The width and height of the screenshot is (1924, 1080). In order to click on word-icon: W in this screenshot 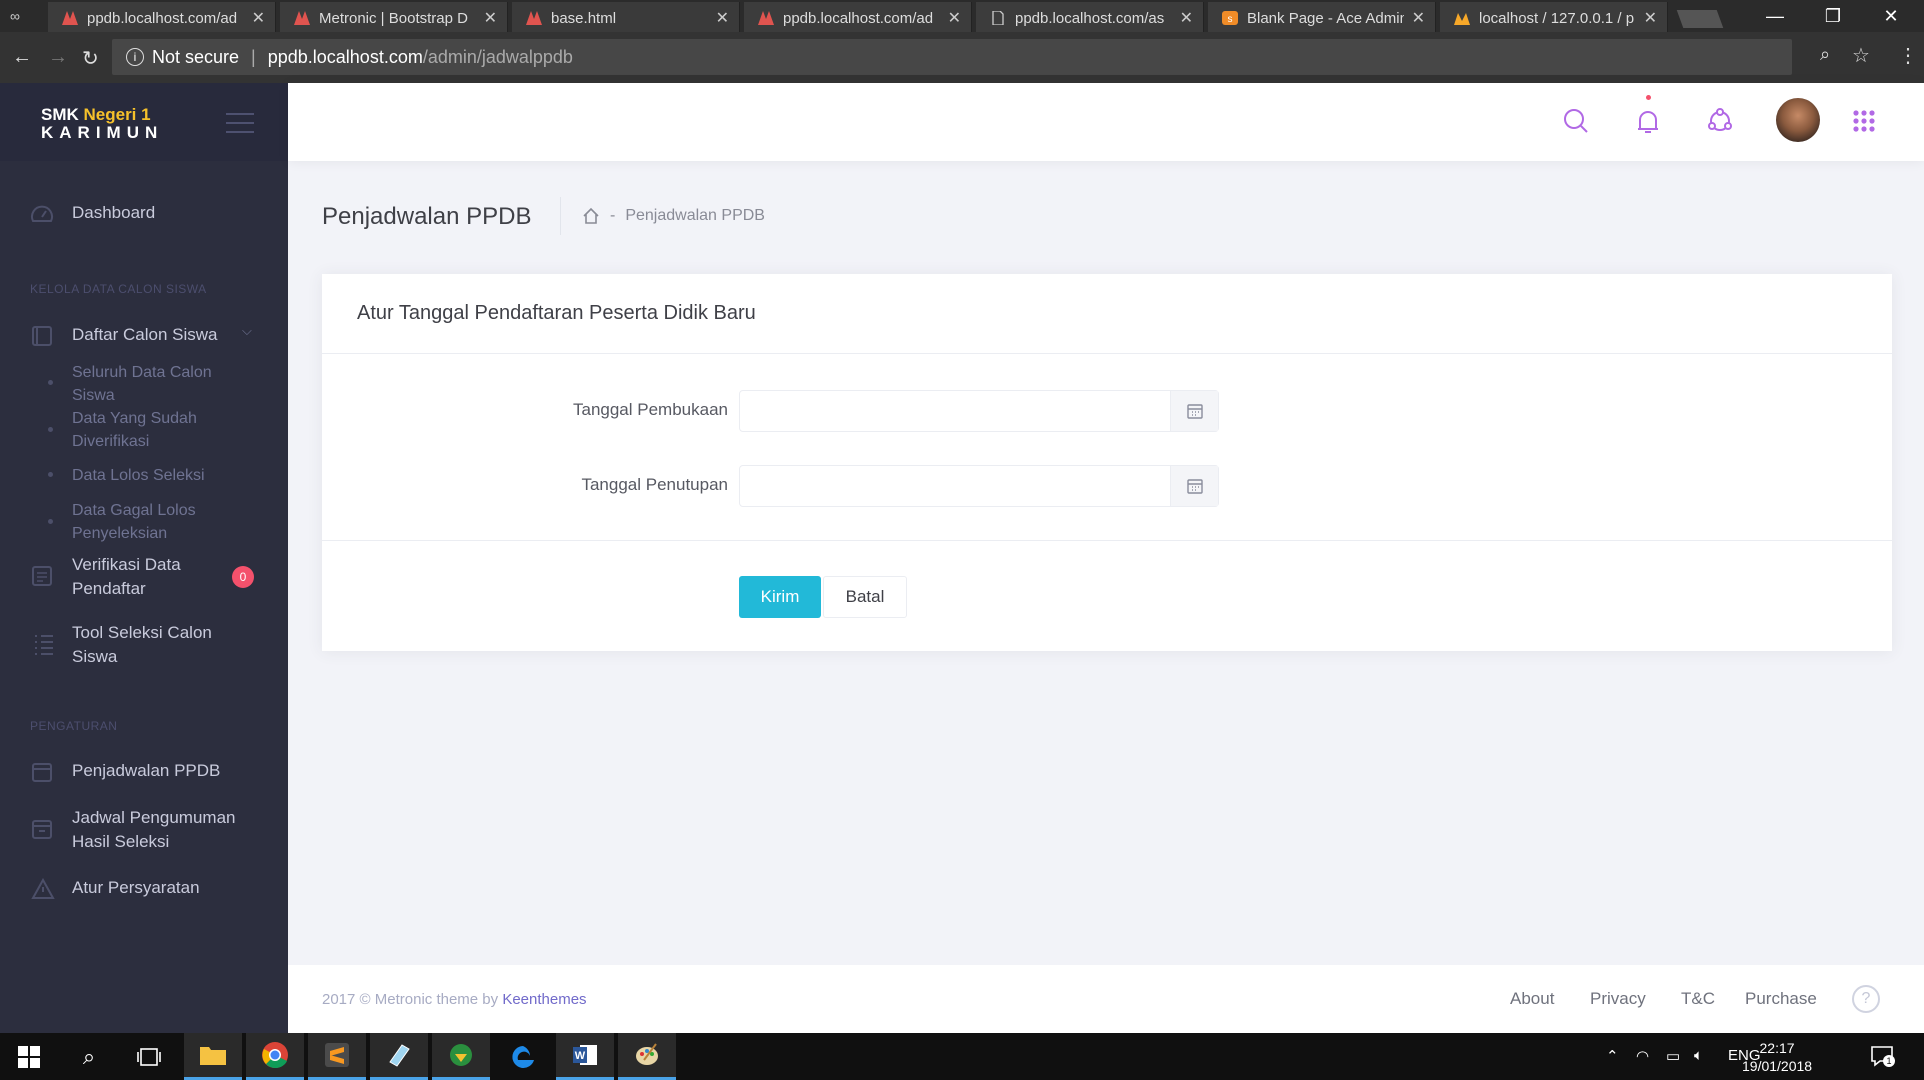, I will do `click(585, 1056)`.